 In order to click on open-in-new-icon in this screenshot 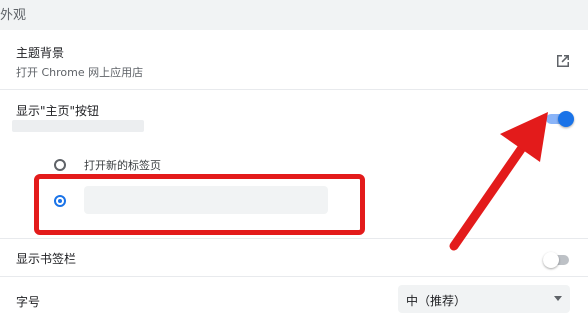, I will do `click(563, 61)`.